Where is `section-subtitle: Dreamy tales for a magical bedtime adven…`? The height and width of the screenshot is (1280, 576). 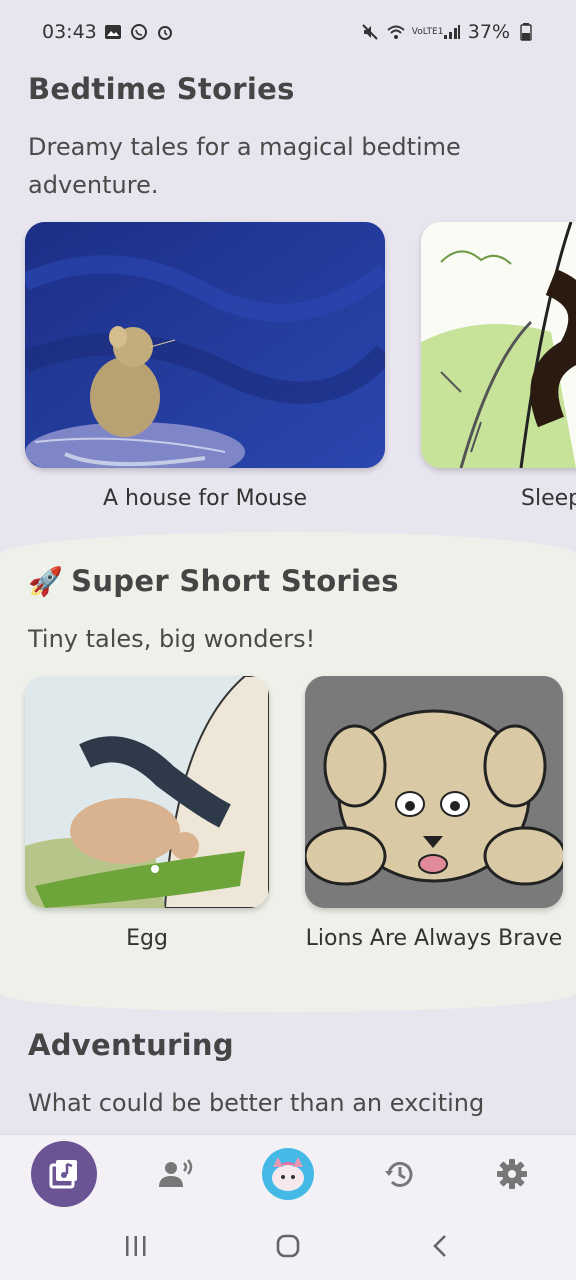
section-subtitle: Dreamy tales for a magical bedtime adven… is located at coordinates (244, 166).